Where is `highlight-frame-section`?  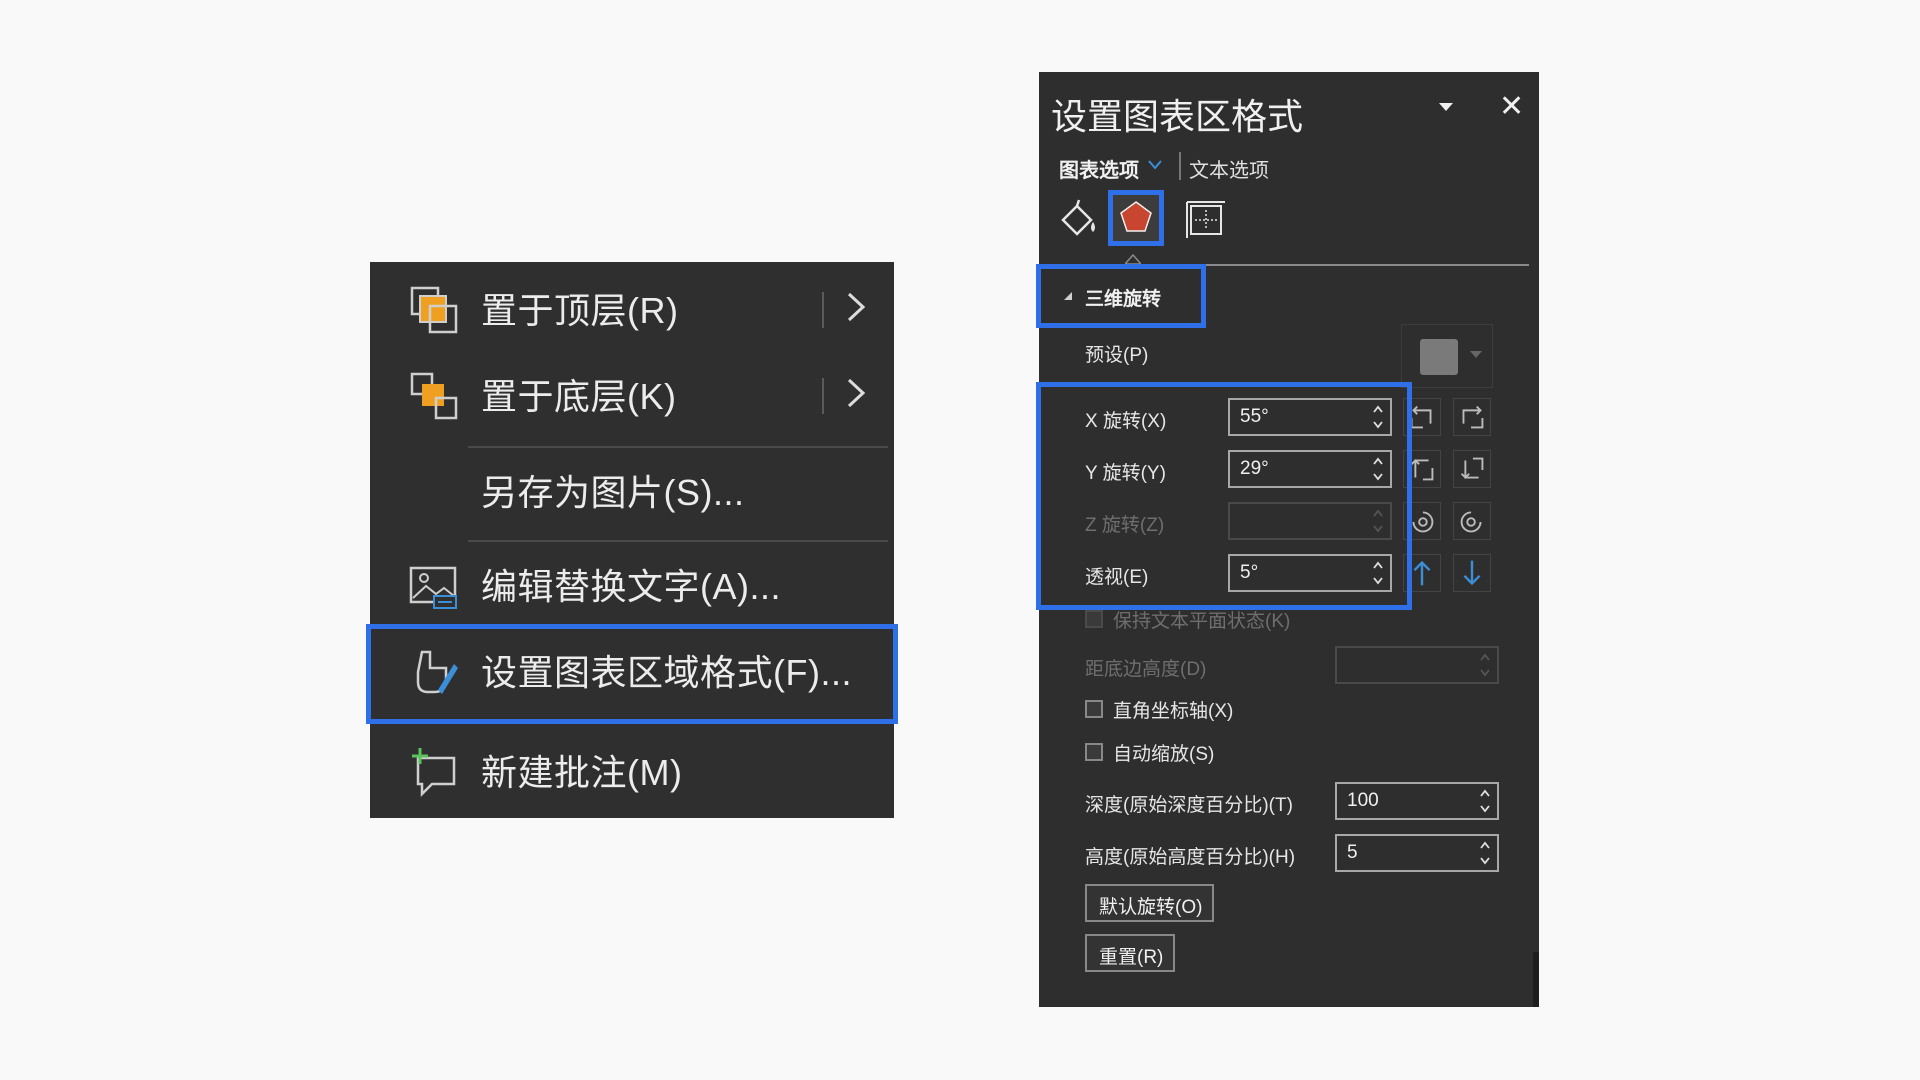 highlight-frame-section is located at coordinates (1121, 296).